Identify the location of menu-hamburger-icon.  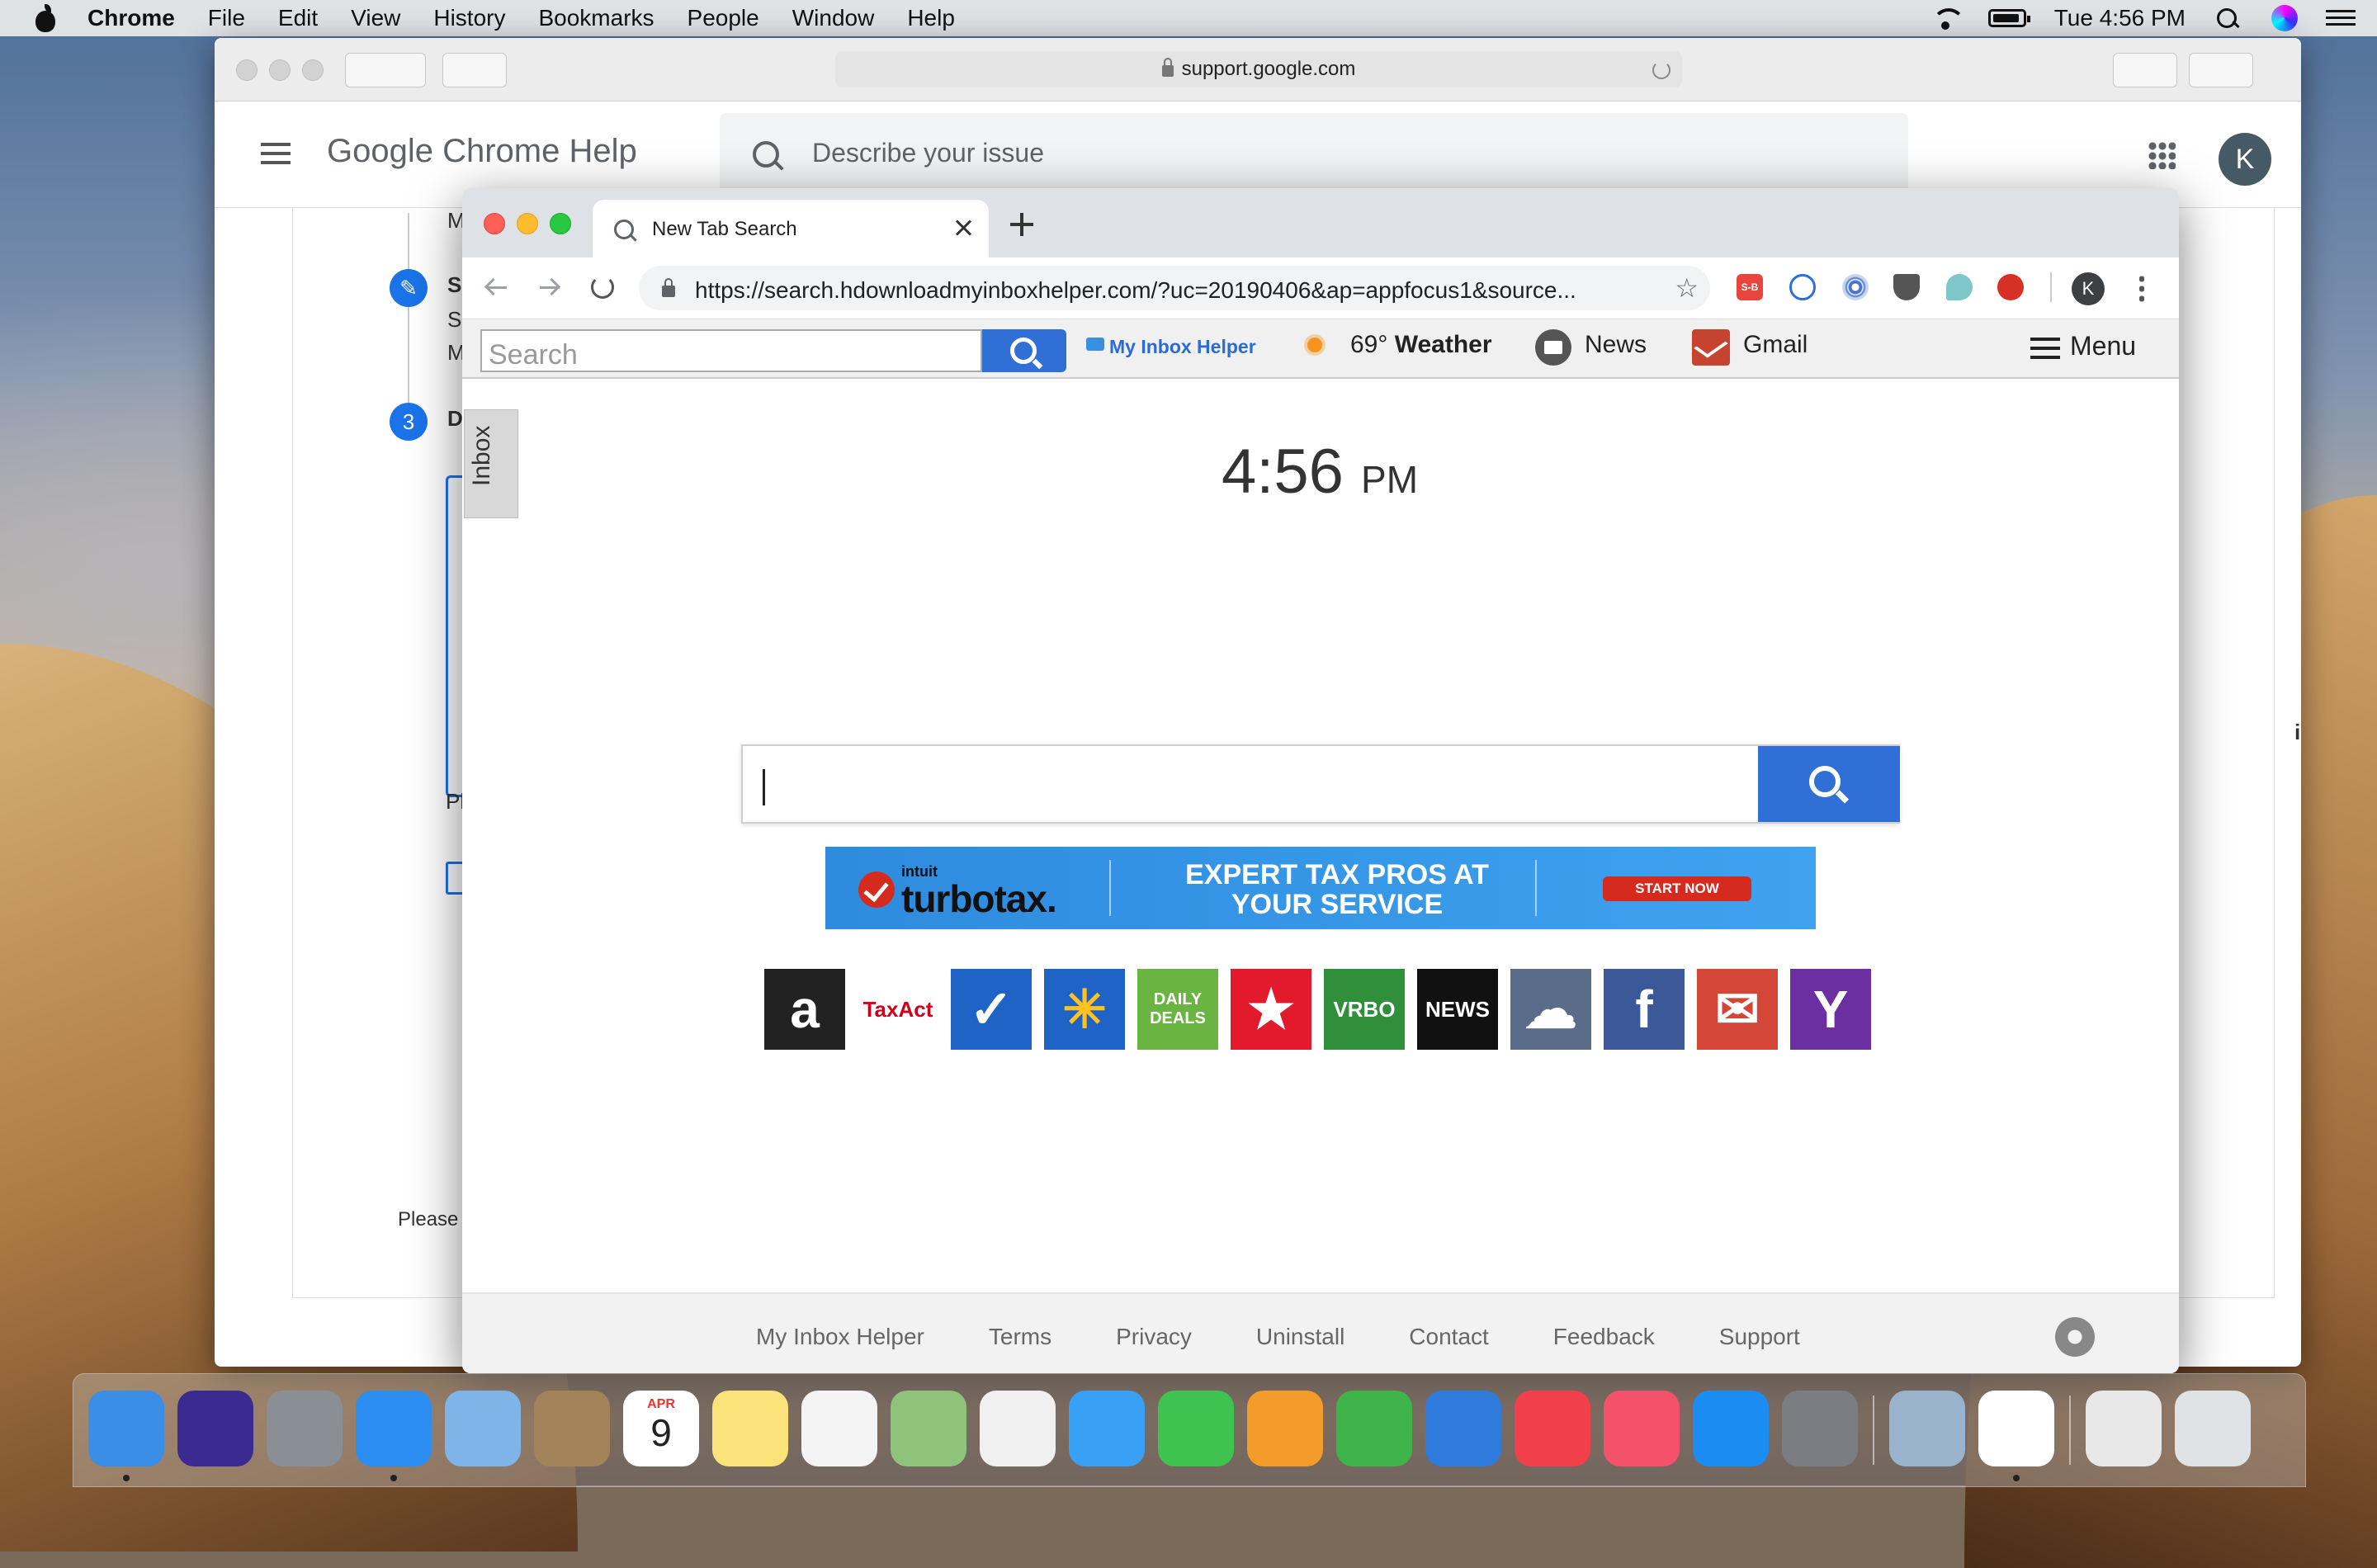
(2045, 348).